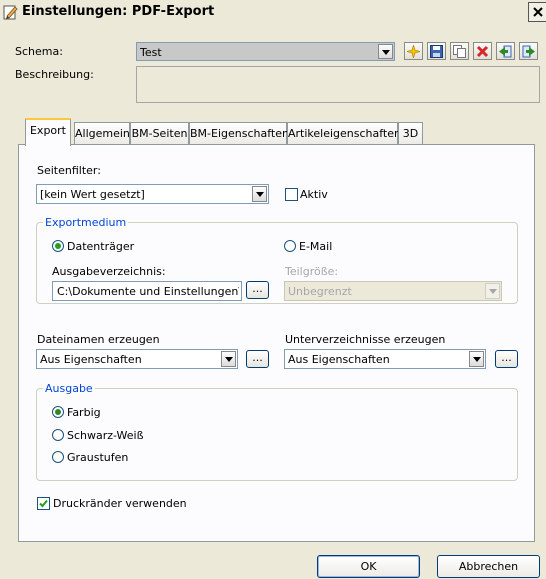  I want to click on export-schema-button, so click(528, 51).